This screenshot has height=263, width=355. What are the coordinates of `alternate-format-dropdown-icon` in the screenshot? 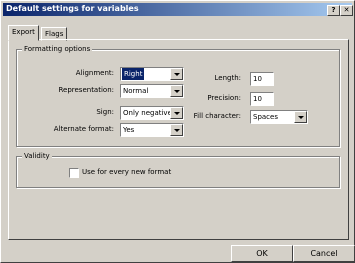 It's located at (176, 130).